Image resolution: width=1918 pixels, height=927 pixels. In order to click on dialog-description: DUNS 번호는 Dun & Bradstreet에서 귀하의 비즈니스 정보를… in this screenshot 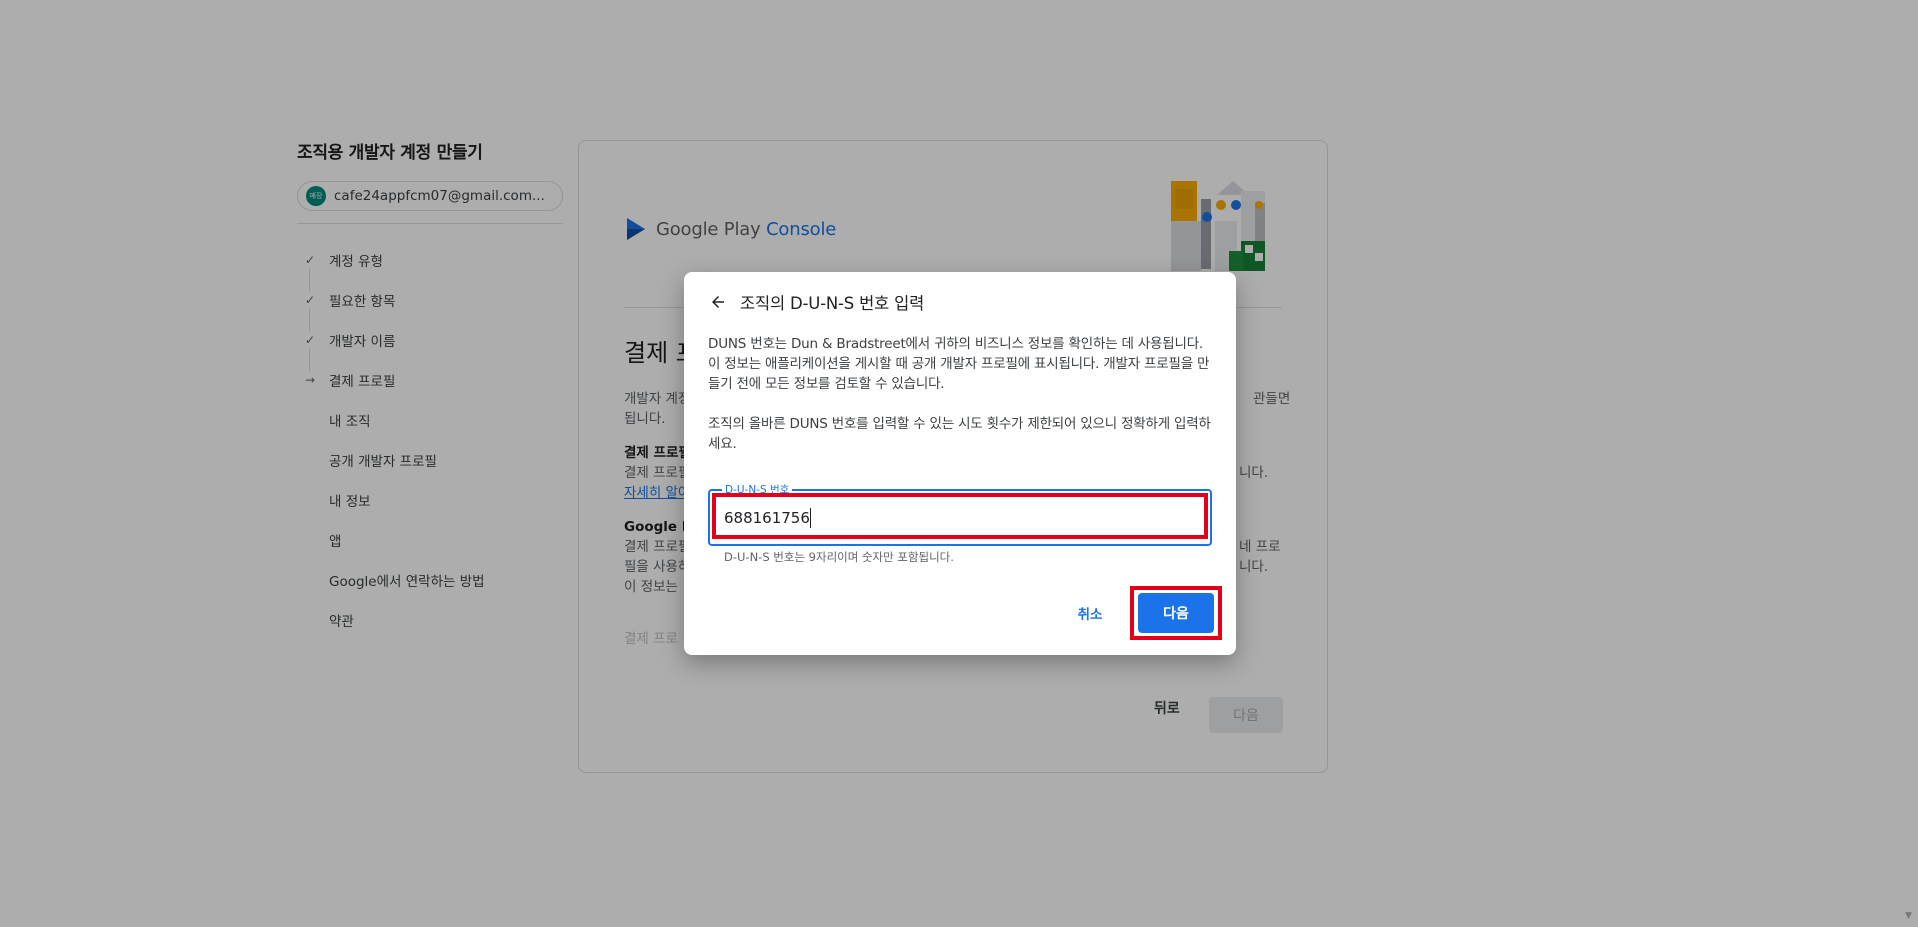, I will do `click(959, 364)`.